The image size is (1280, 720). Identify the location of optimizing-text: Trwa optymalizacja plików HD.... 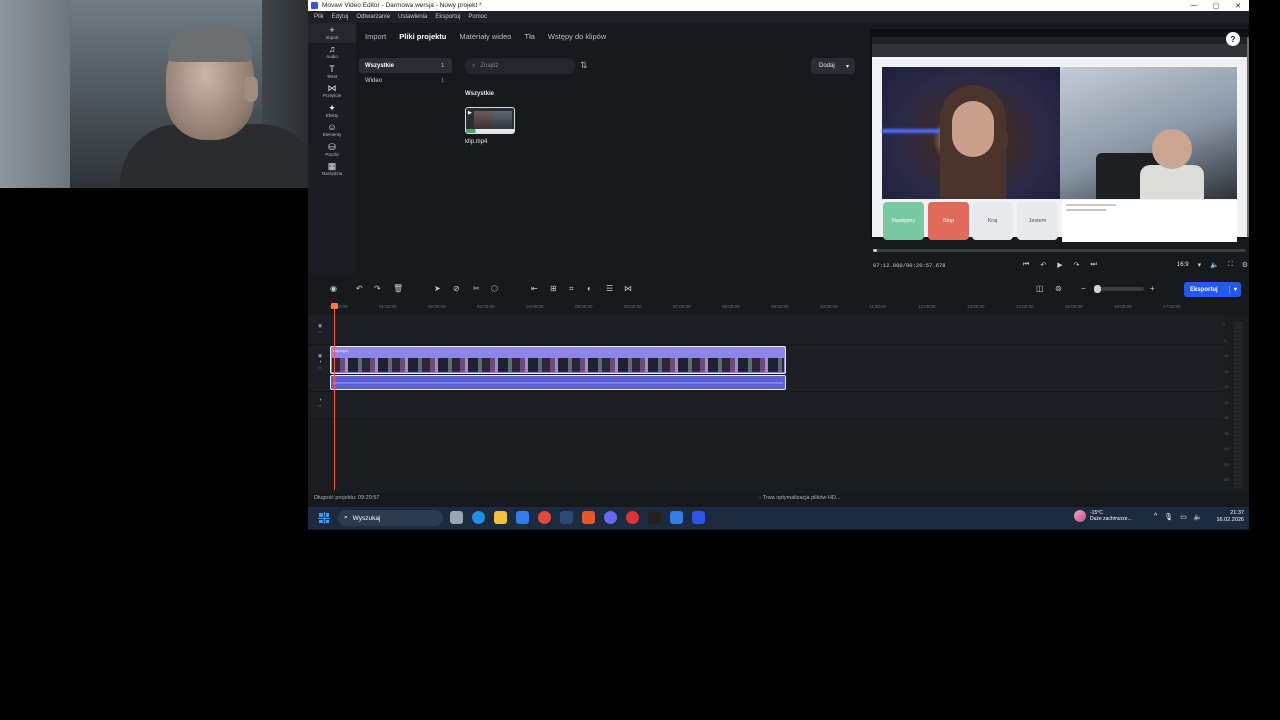
(801, 498).